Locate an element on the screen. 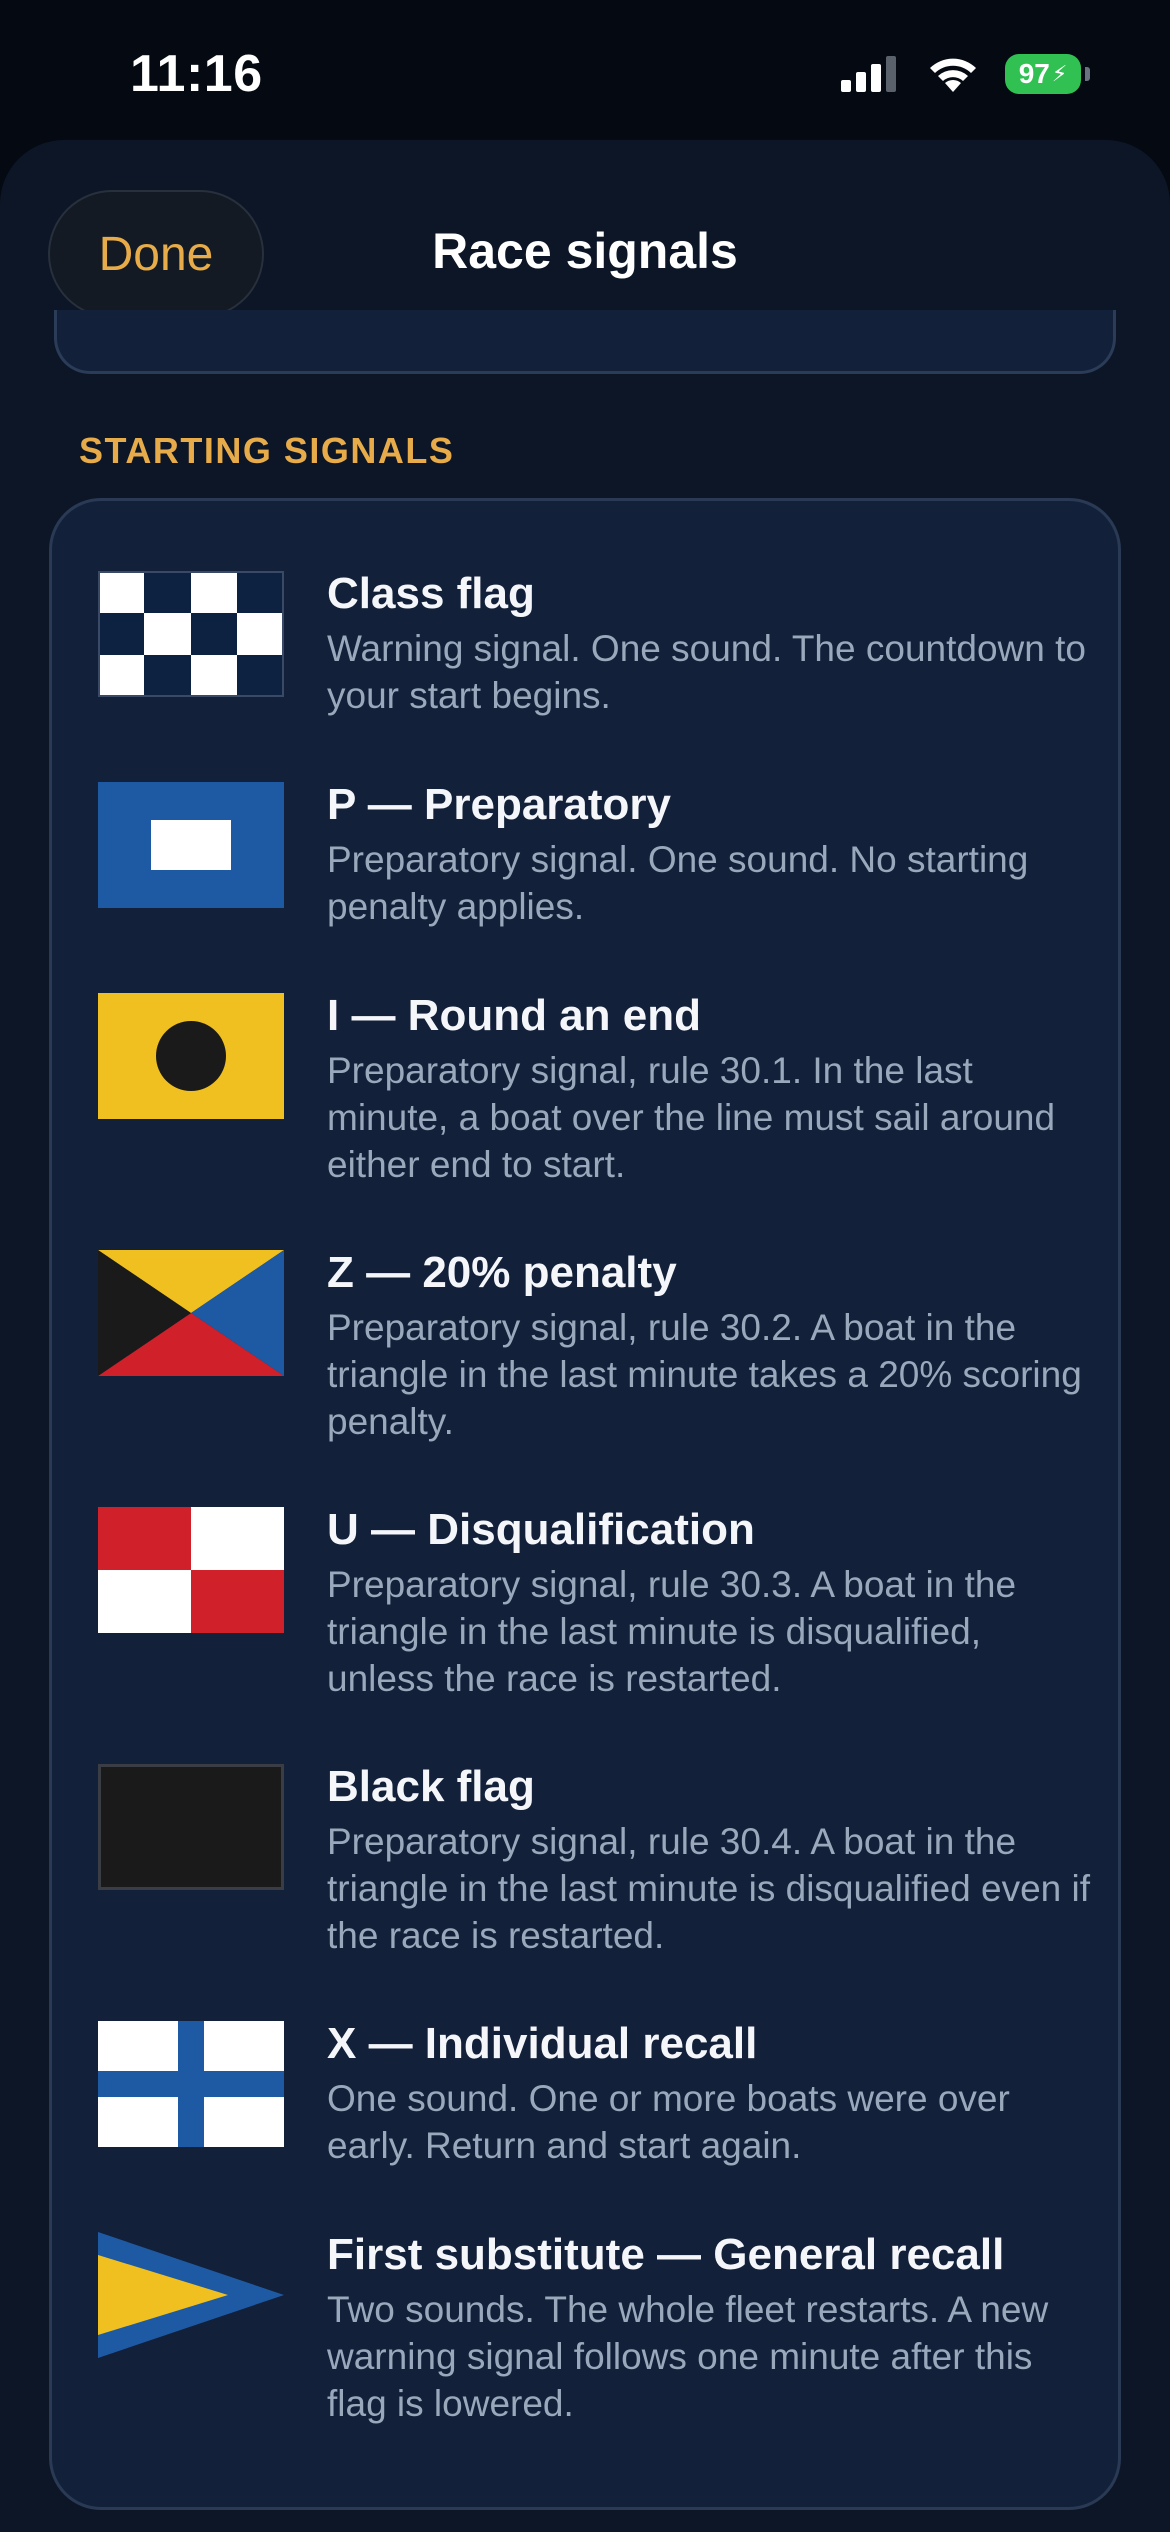 The height and width of the screenshot is (2532, 1170). signal-title: Class flag is located at coordinates (431, 593).